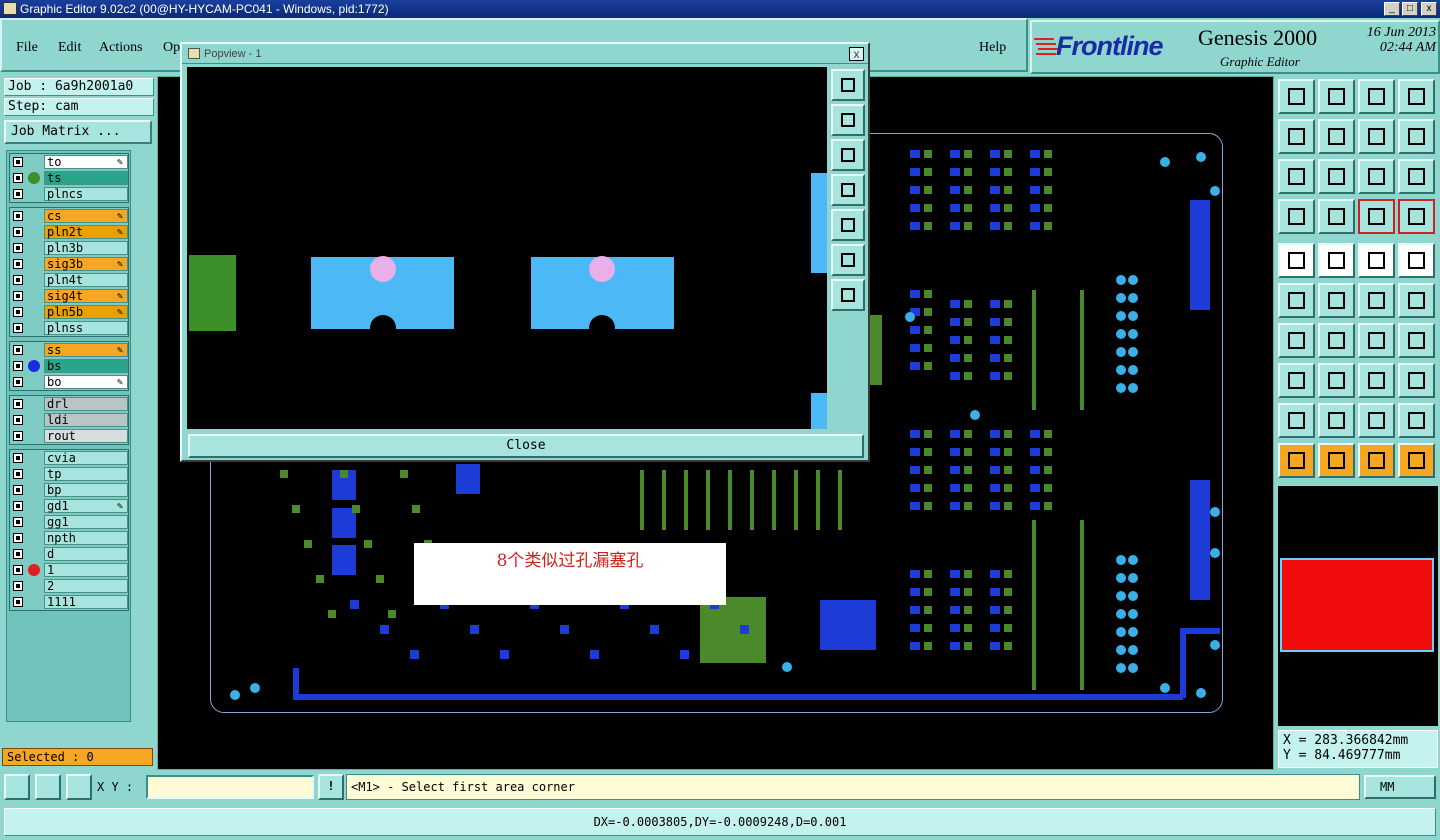 The image size is (1440, 840). Describe the element at coordinates (27, 48) in the screenshot. I see `menu-file: File` at that location.